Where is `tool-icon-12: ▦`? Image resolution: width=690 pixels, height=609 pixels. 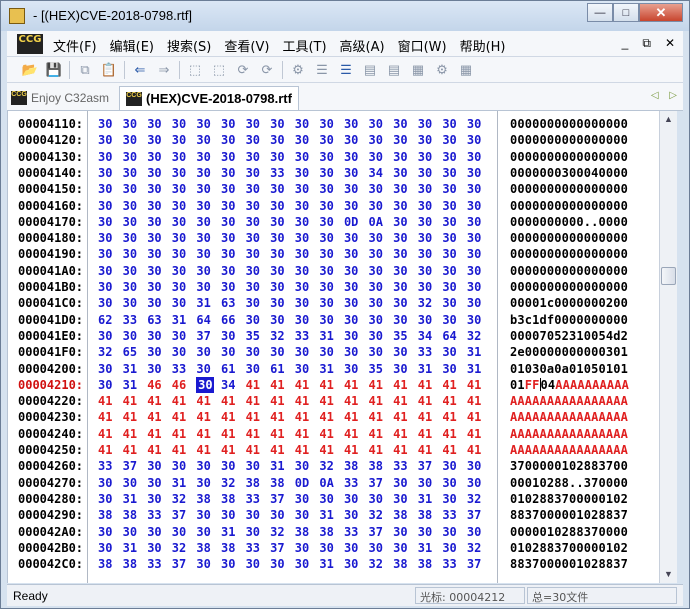 tool-icon-12: ▦ is located at coordinates (466, 70).